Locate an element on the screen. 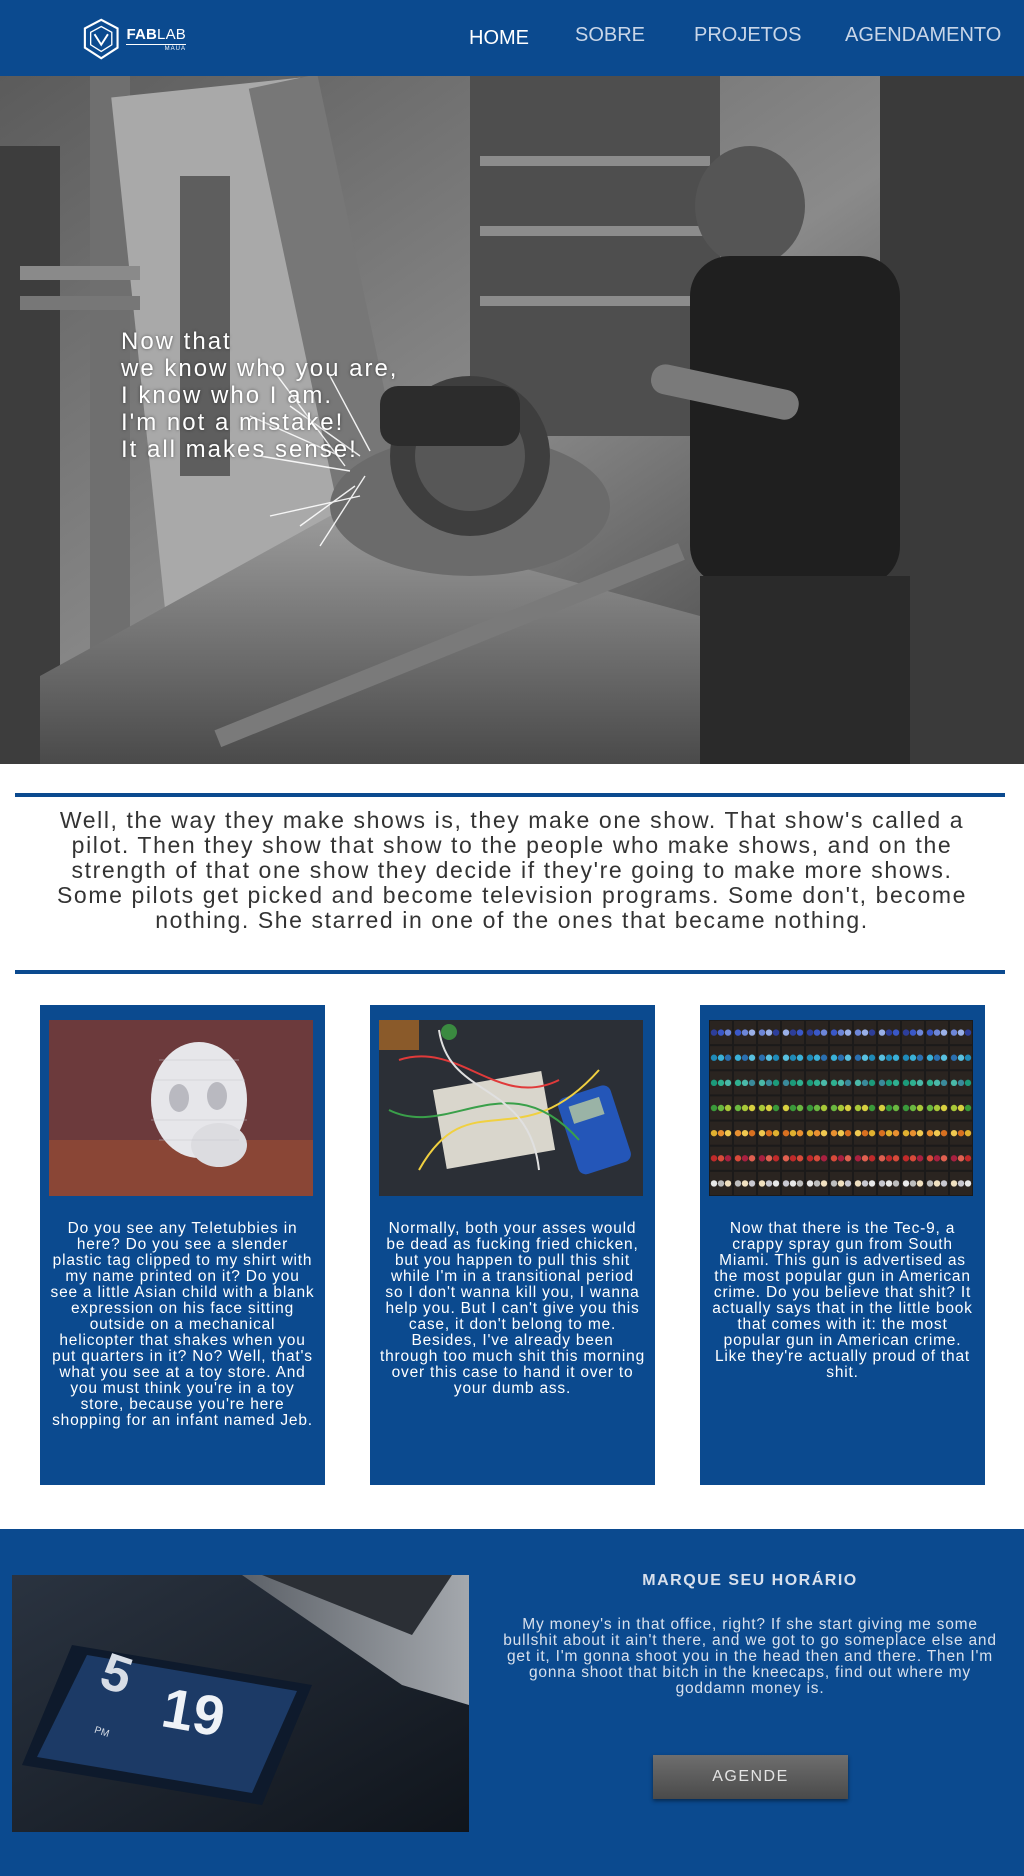 The image size is (1024, 1876). nav-agendamento: AGENDAMENTO is located at coordinates (923, 35).